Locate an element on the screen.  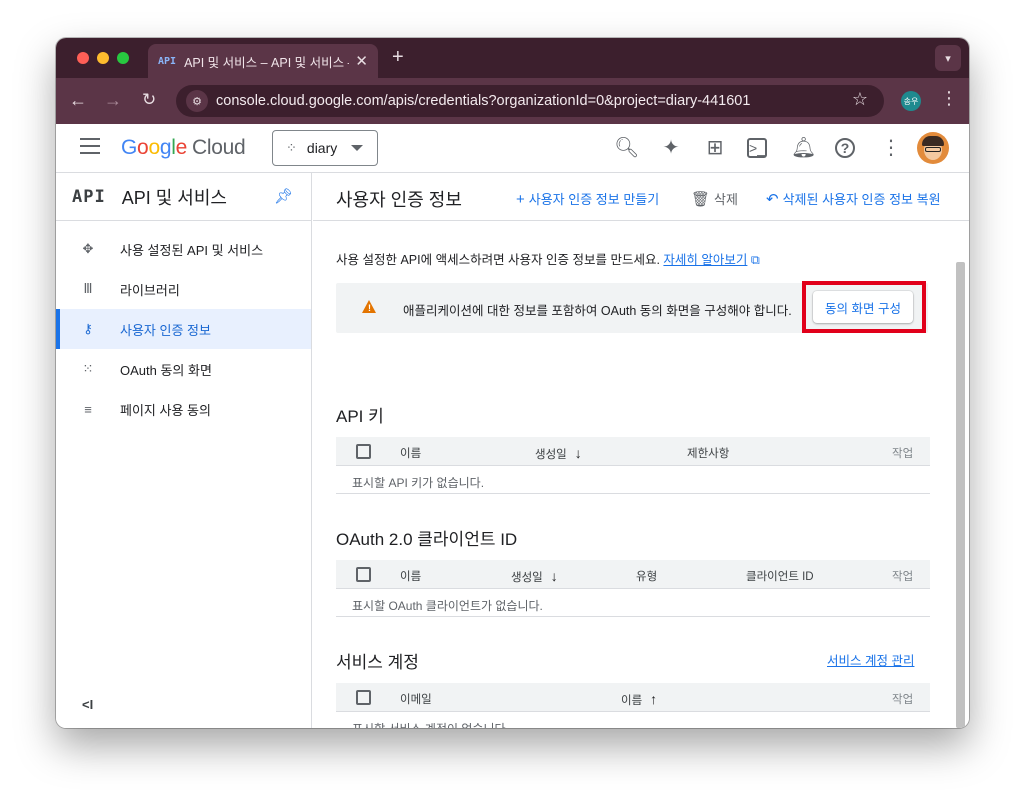
sidebar-item-label: 페이지 사용 동의 is located at coordinates (165, 410).